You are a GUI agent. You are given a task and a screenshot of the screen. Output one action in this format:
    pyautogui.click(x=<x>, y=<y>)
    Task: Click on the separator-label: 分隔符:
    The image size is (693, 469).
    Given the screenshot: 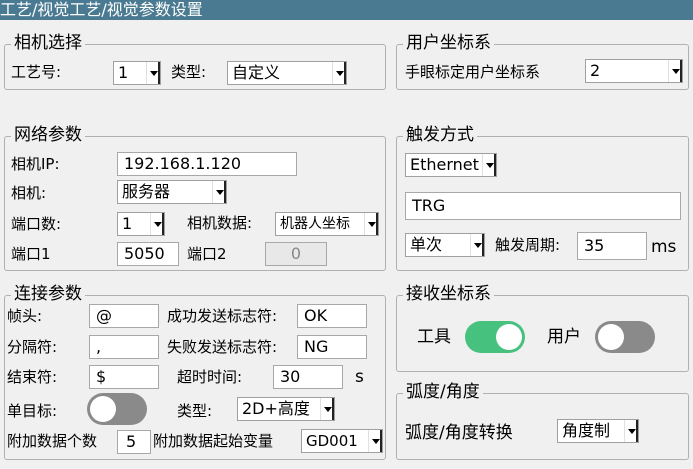 What is the action you would take?
    pyautogui.click(x=32, y=347)
    